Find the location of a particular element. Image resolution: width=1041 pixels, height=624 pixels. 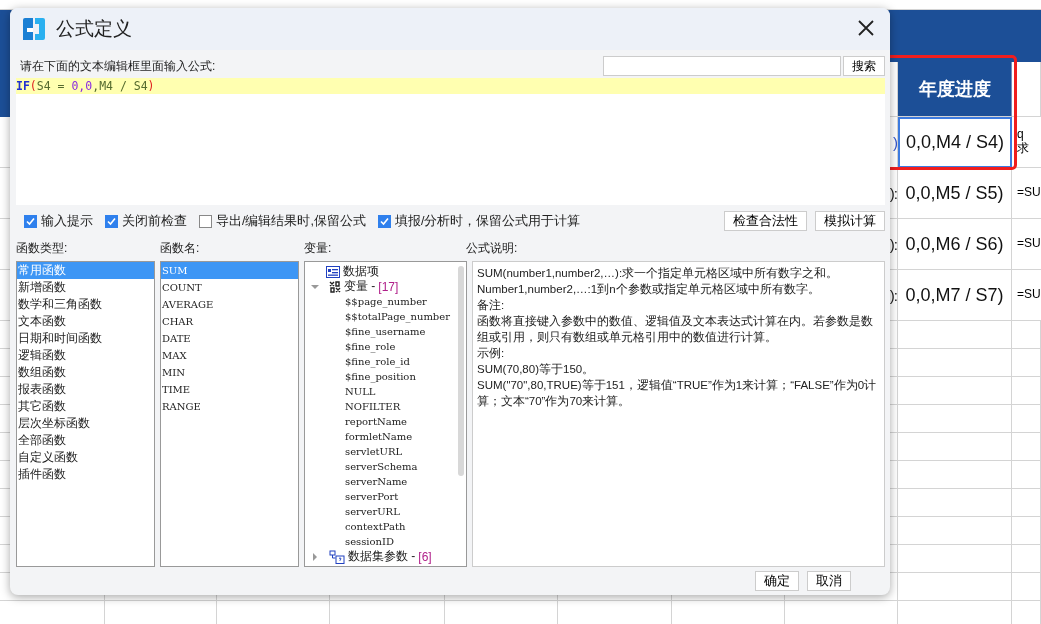

list-item: 其它函数 is located at coordinates (85, 406).